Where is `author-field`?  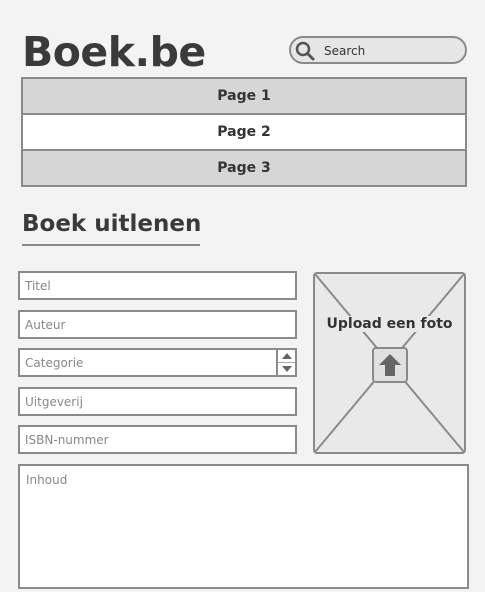 author-field is located at coordinates (157, 324).